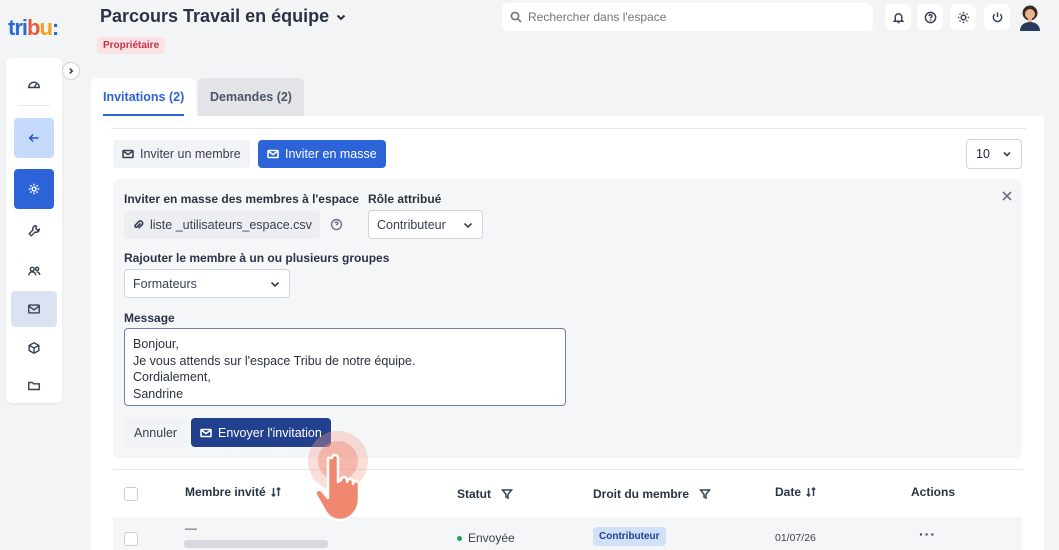  Describe the element at coordinates (491, 538) in the screenshot. I see `status-text: Envoyée` at that location.